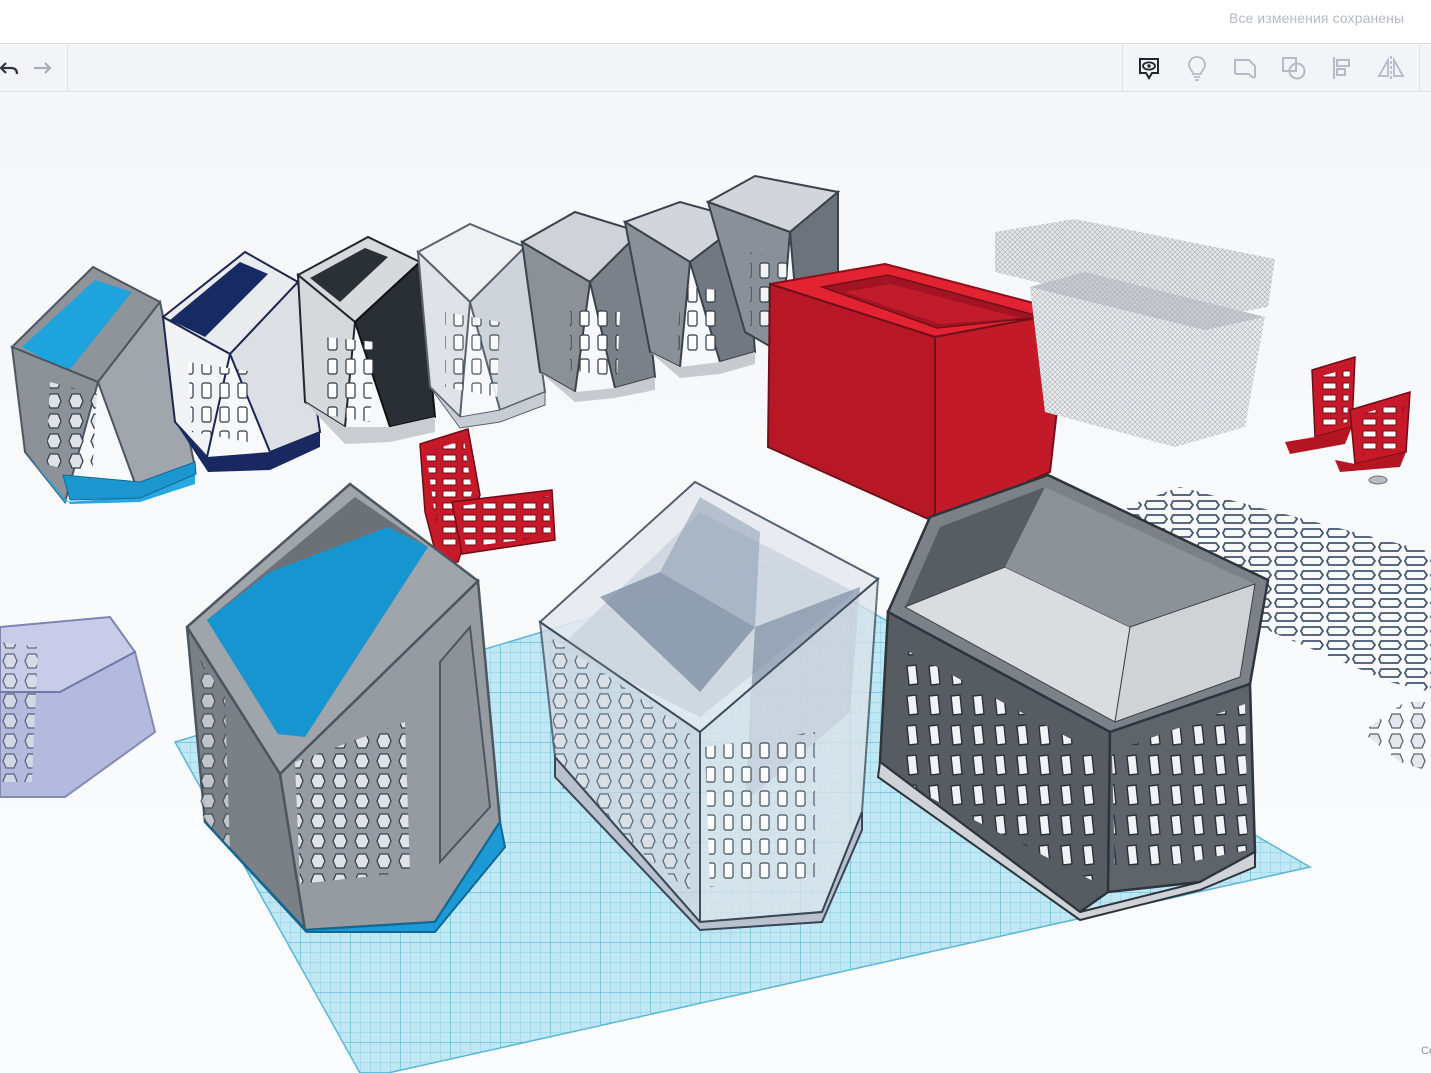 This screenshot has width=1431, height=1073. What do you see at coordinates (715, 68) in the screenshot?
I see `edit-toolbar` at bounding box center [715, 68].